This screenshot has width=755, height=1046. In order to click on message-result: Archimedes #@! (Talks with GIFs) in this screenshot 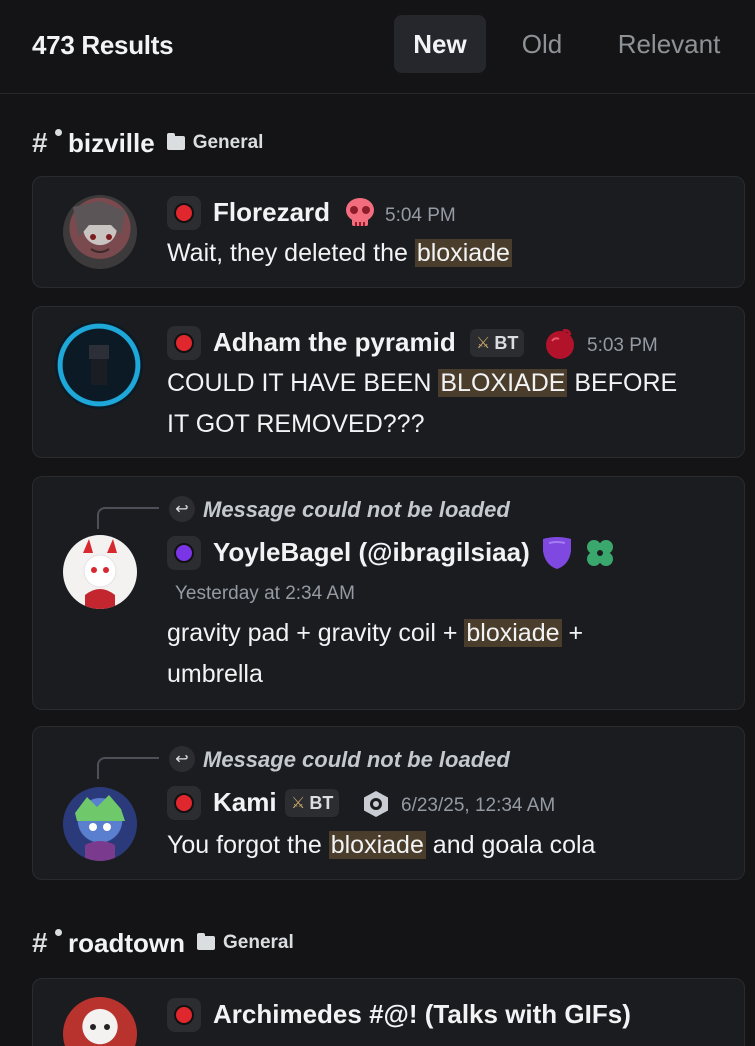, I will do `click(388, 1012)`.